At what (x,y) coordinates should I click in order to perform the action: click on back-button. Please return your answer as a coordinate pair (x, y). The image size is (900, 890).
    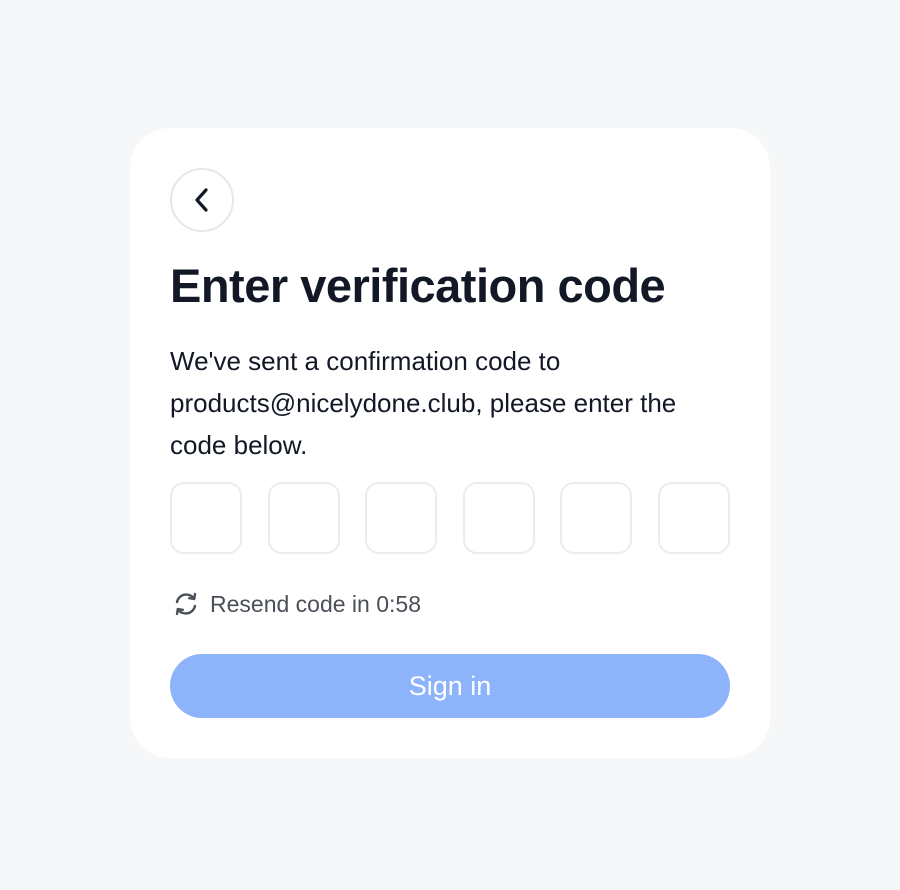
    Looking at the image, I should click on (202, 200).